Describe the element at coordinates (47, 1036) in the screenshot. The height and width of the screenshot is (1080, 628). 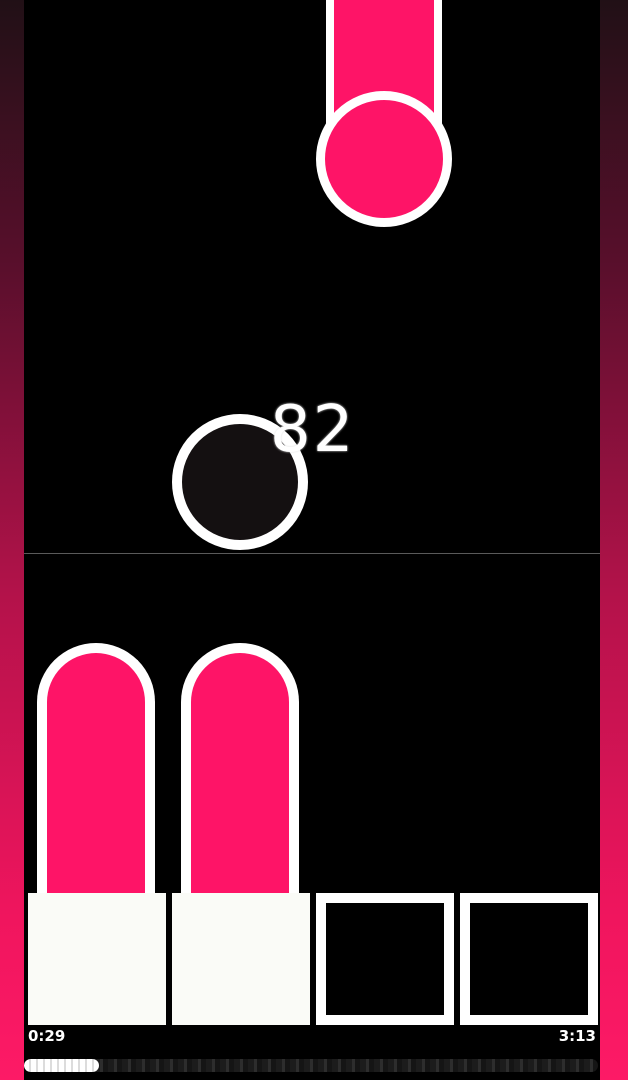
I see `current-time: 0:29` at that location.